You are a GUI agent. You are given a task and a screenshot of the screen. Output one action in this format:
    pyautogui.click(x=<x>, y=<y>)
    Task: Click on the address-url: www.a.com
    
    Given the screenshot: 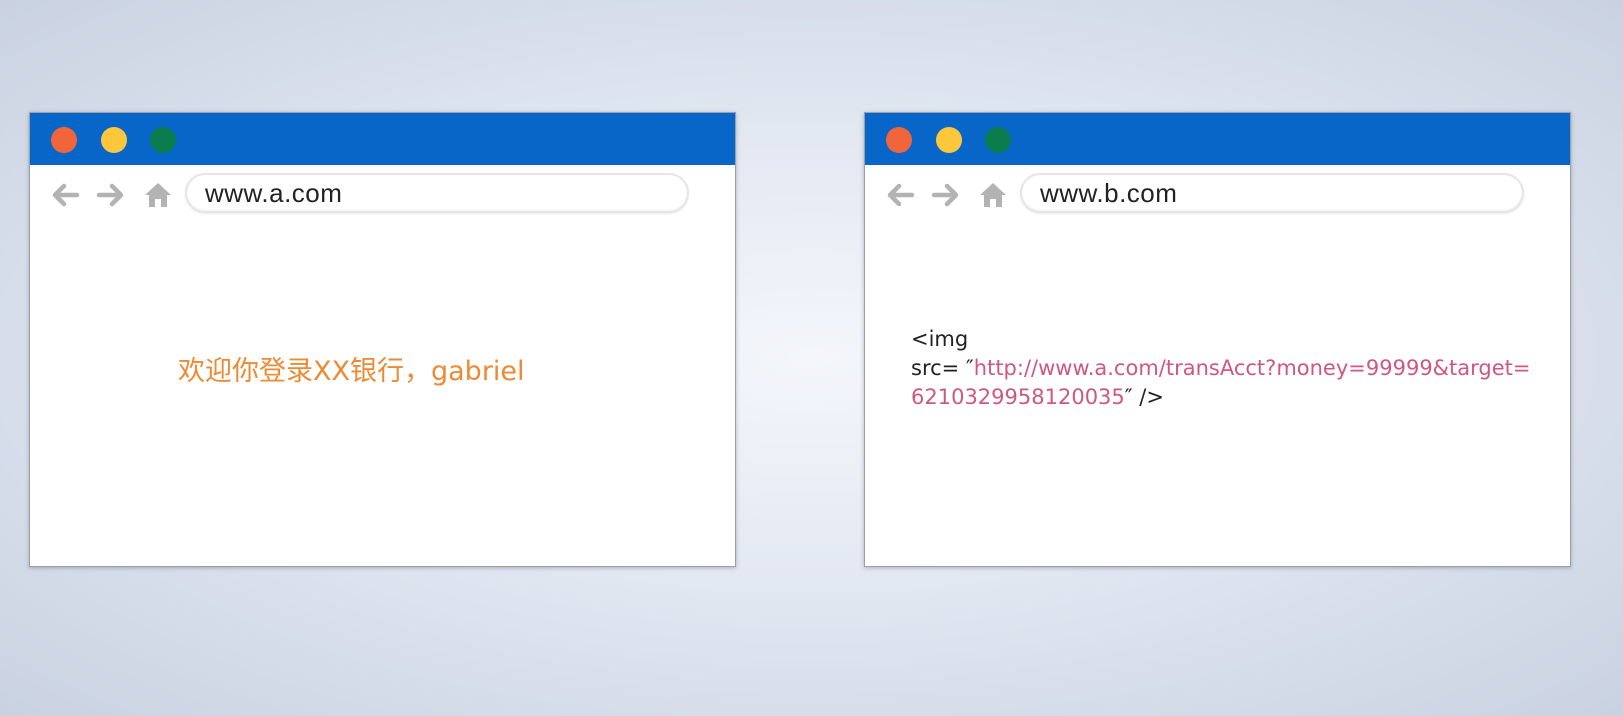 What is the action you would take?
    pyautogui.click(x=274, y=192)
    